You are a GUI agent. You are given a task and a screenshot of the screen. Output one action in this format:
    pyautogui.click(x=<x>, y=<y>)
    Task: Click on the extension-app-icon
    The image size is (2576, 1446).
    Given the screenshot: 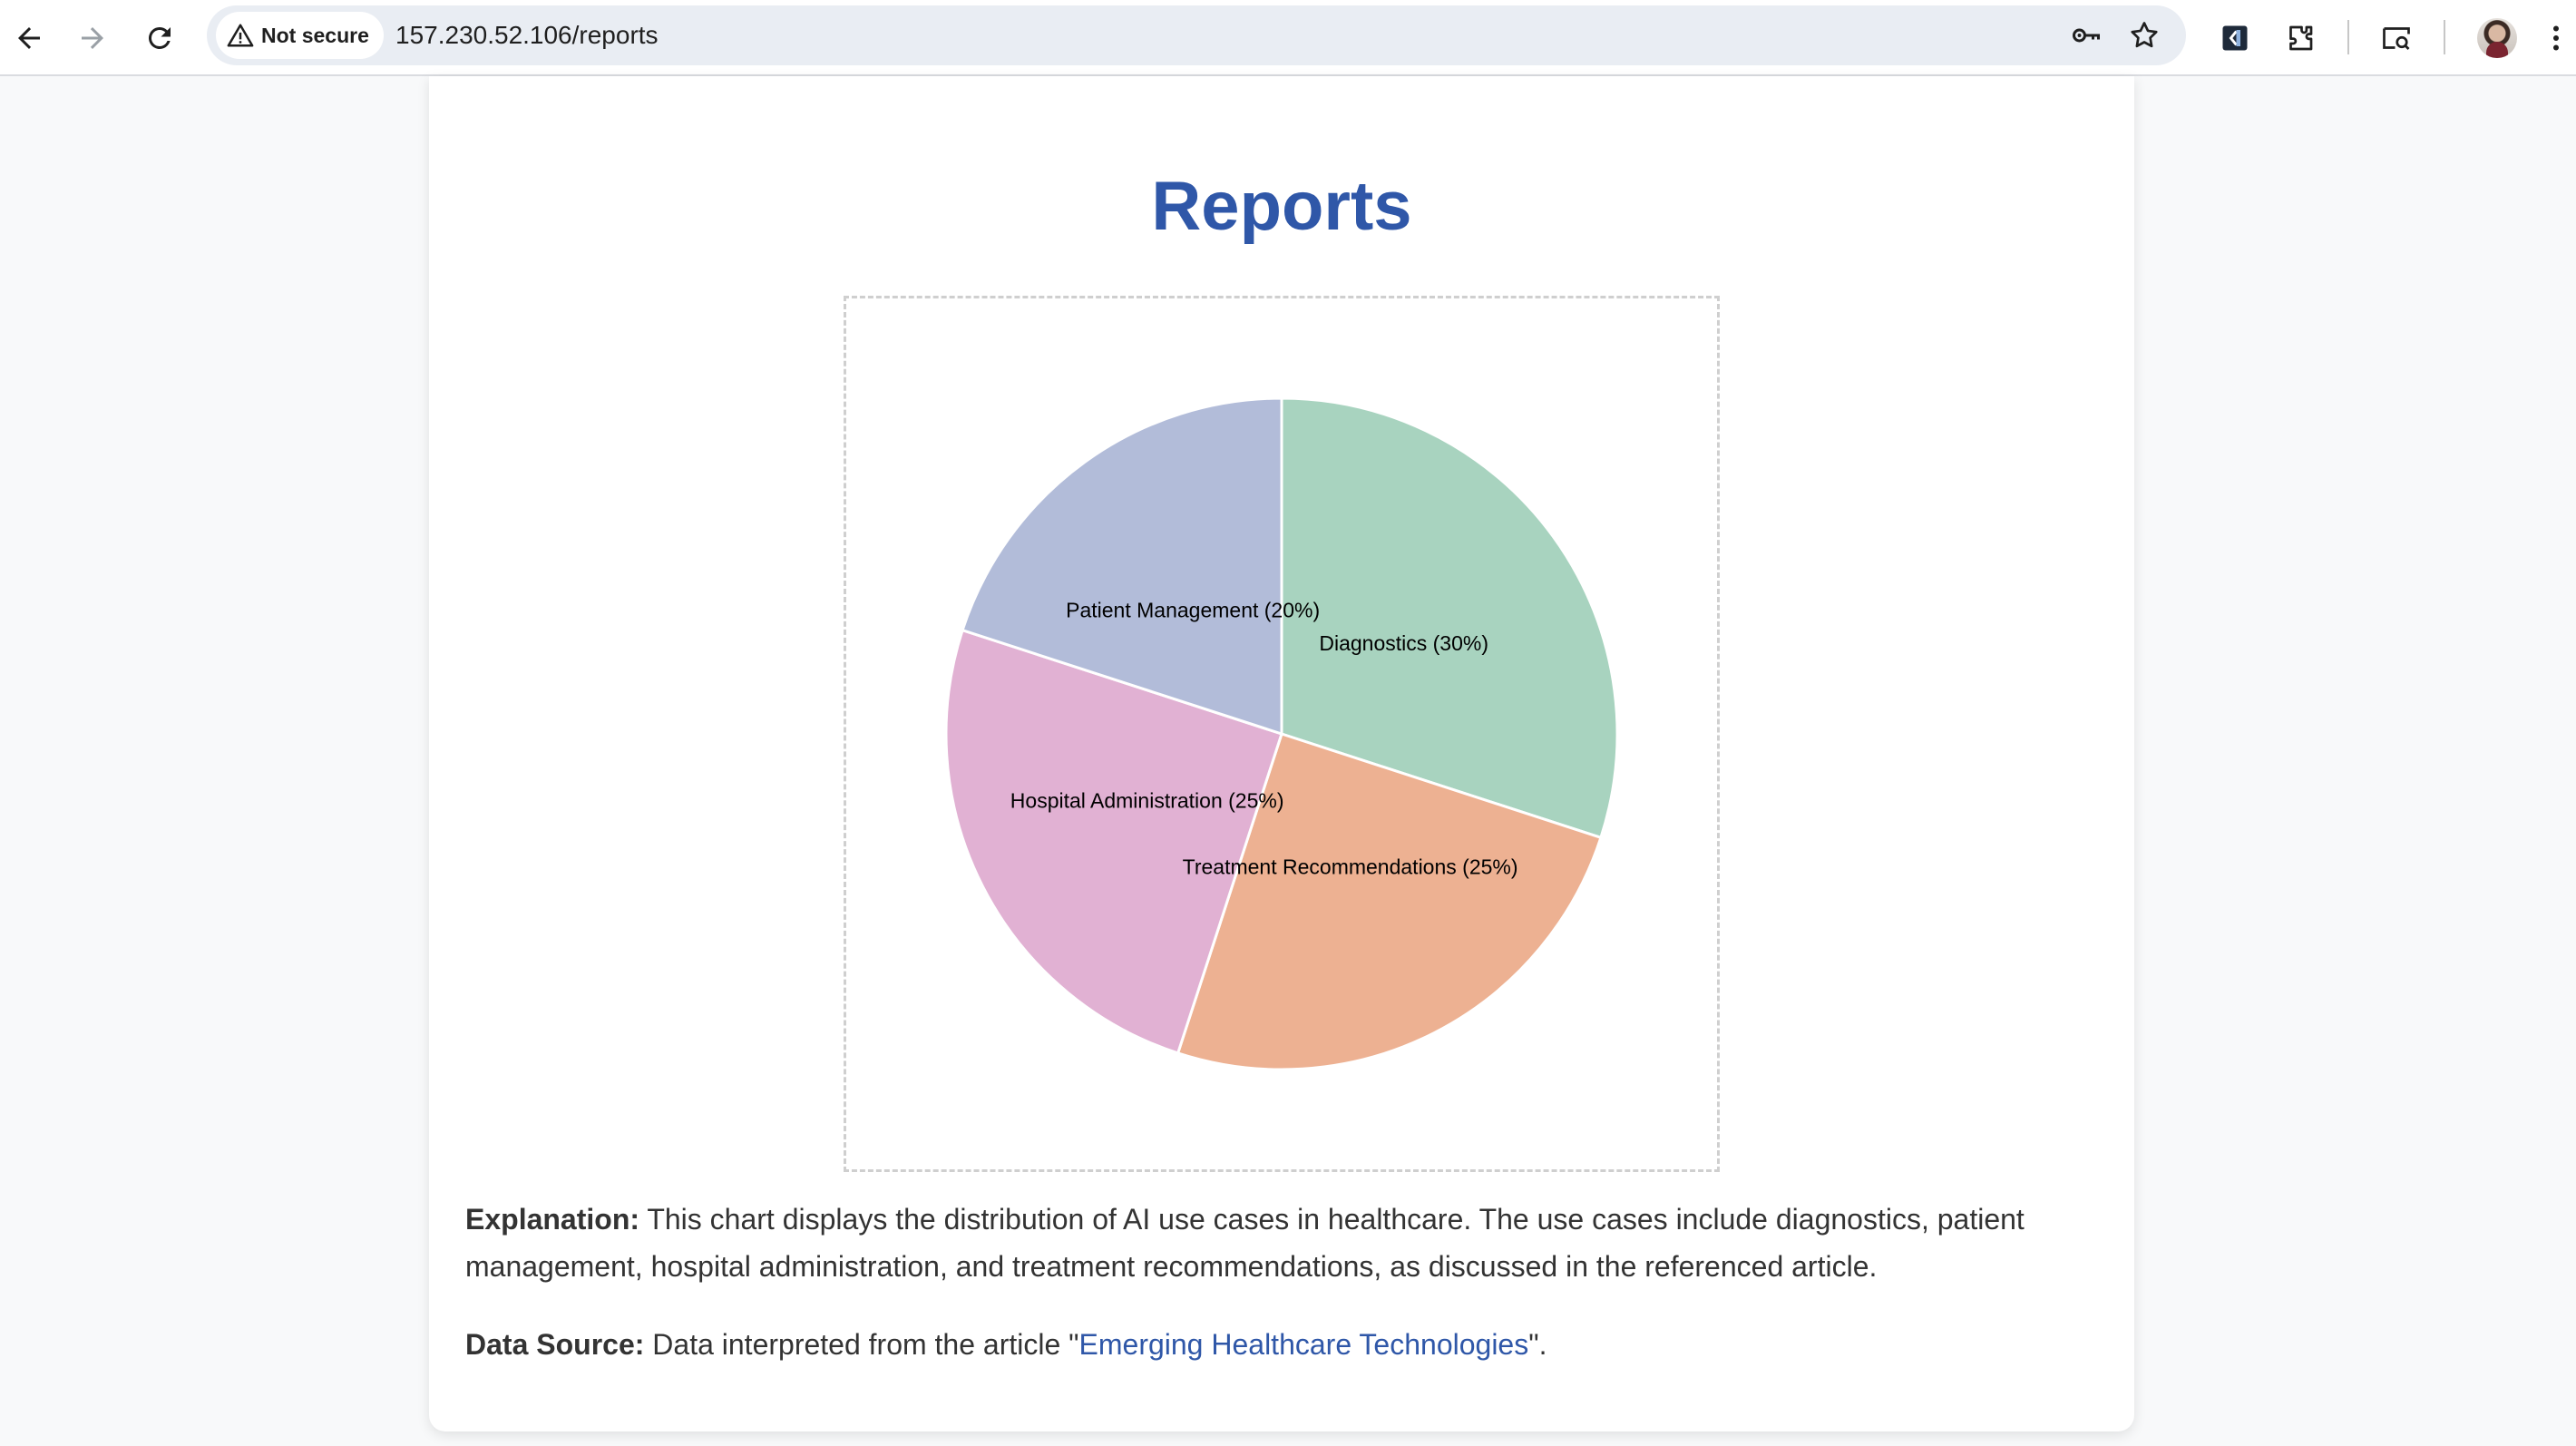 What is the action you would take?
    pyautogui.click(x=2235, y=38)
    